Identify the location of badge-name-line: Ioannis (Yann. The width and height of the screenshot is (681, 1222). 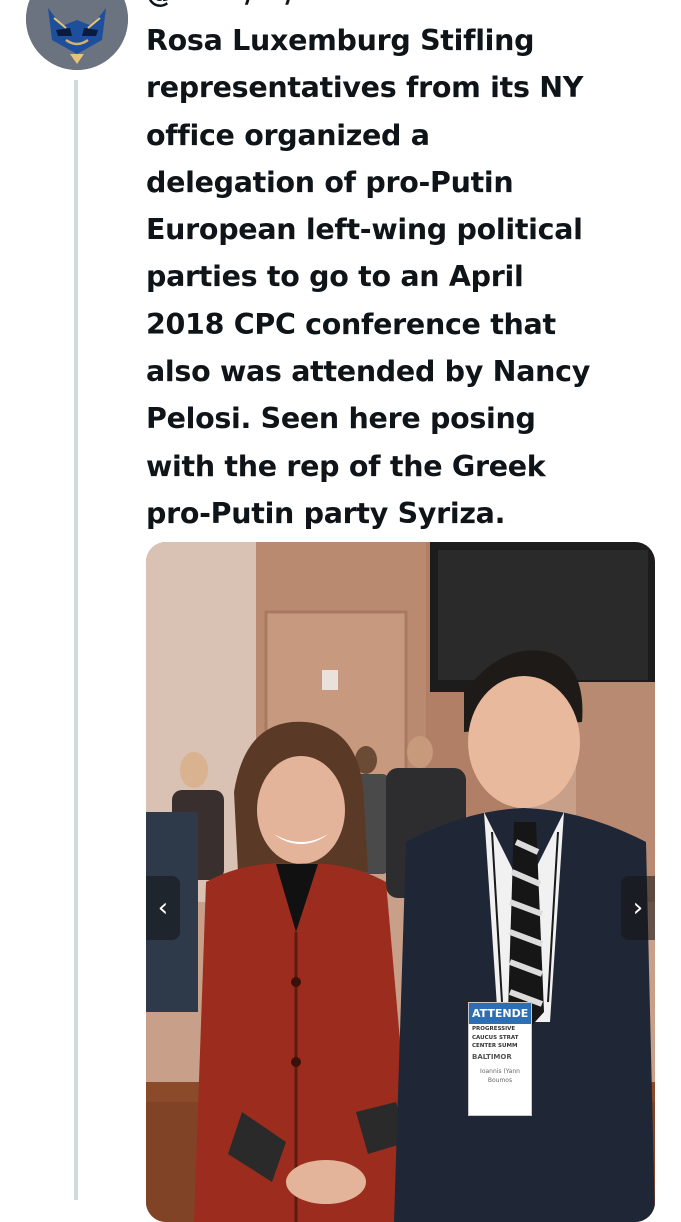
(500, 1071).